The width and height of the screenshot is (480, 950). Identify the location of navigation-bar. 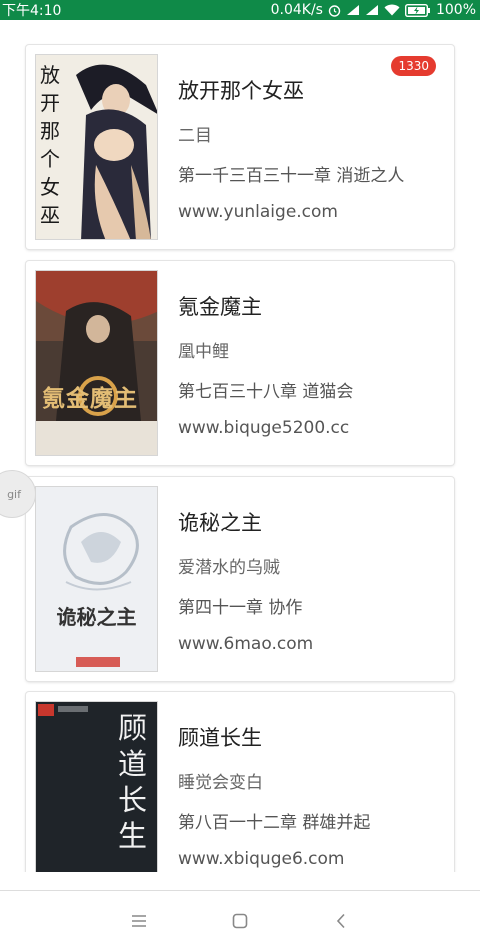
(240, 920).